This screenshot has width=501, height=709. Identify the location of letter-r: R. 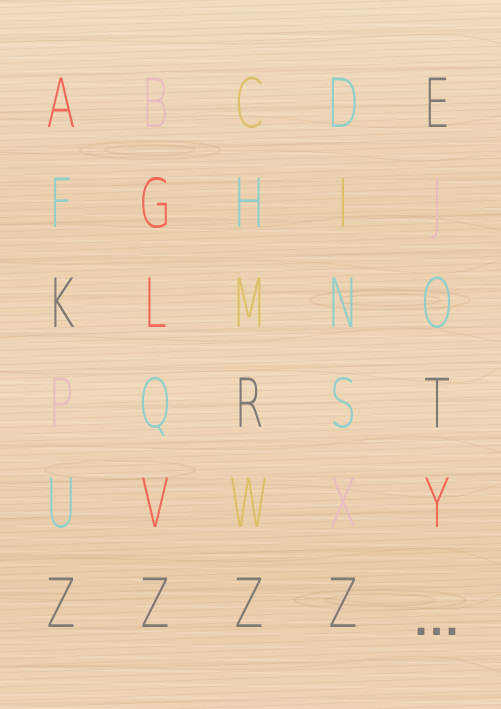
(249, 404).